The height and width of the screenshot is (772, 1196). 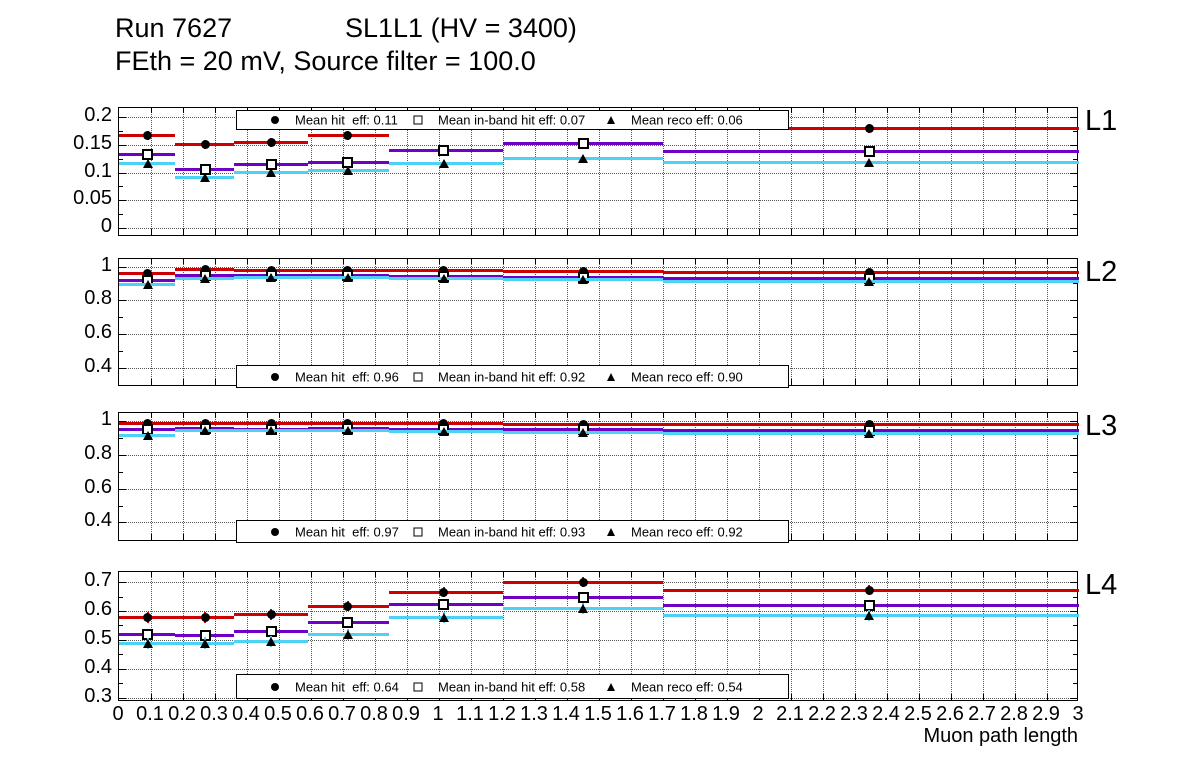 What do you see at coordinates (346, 120) in the screenshot?
I see `legend-entry-label: Mean hit eff: 0.11` at bounding box center [346, 120].